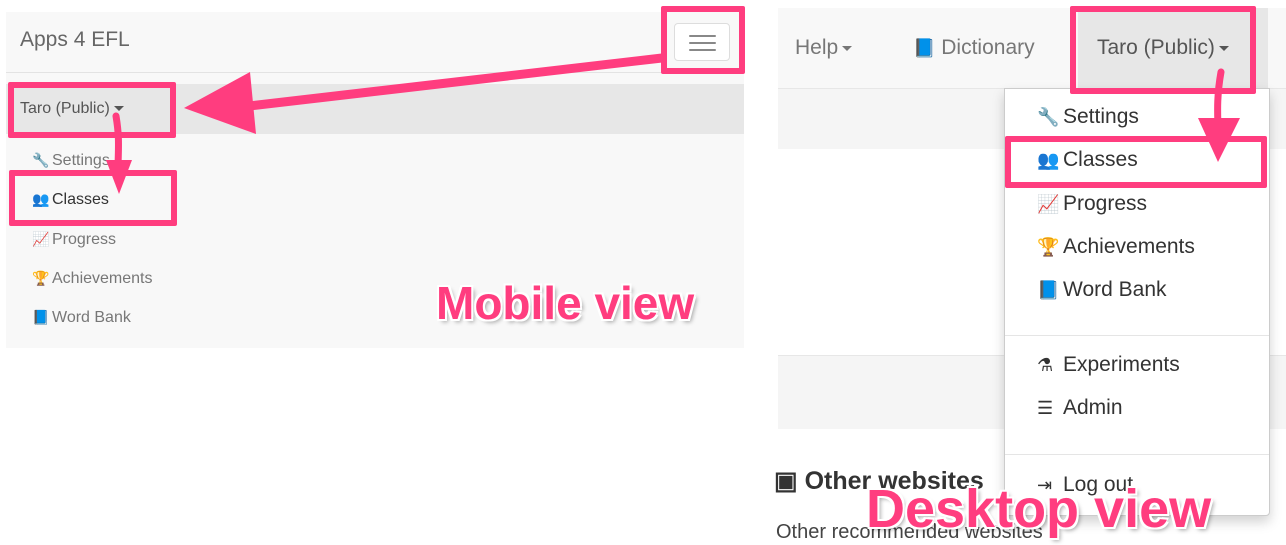  What do you see at coordinates (565, 303) in the screenshot?
I see `caption-mobile-view: Mobile view` at bounding box center [565, 303].